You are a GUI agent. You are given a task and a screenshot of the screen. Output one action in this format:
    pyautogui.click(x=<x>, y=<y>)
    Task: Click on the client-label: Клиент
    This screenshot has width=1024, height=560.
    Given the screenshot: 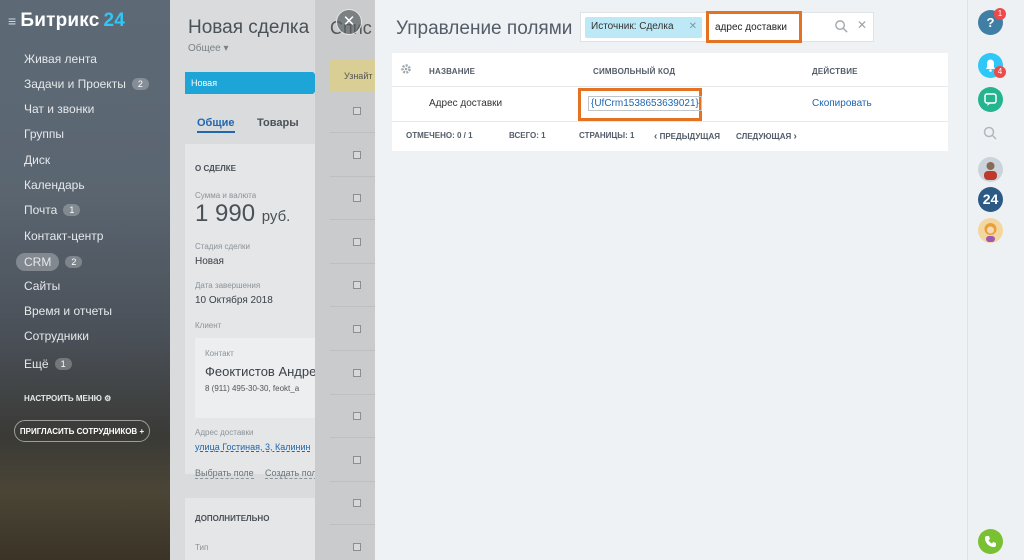 What is the action you would take?
    pyautogui.click(x=208, y=325)
    